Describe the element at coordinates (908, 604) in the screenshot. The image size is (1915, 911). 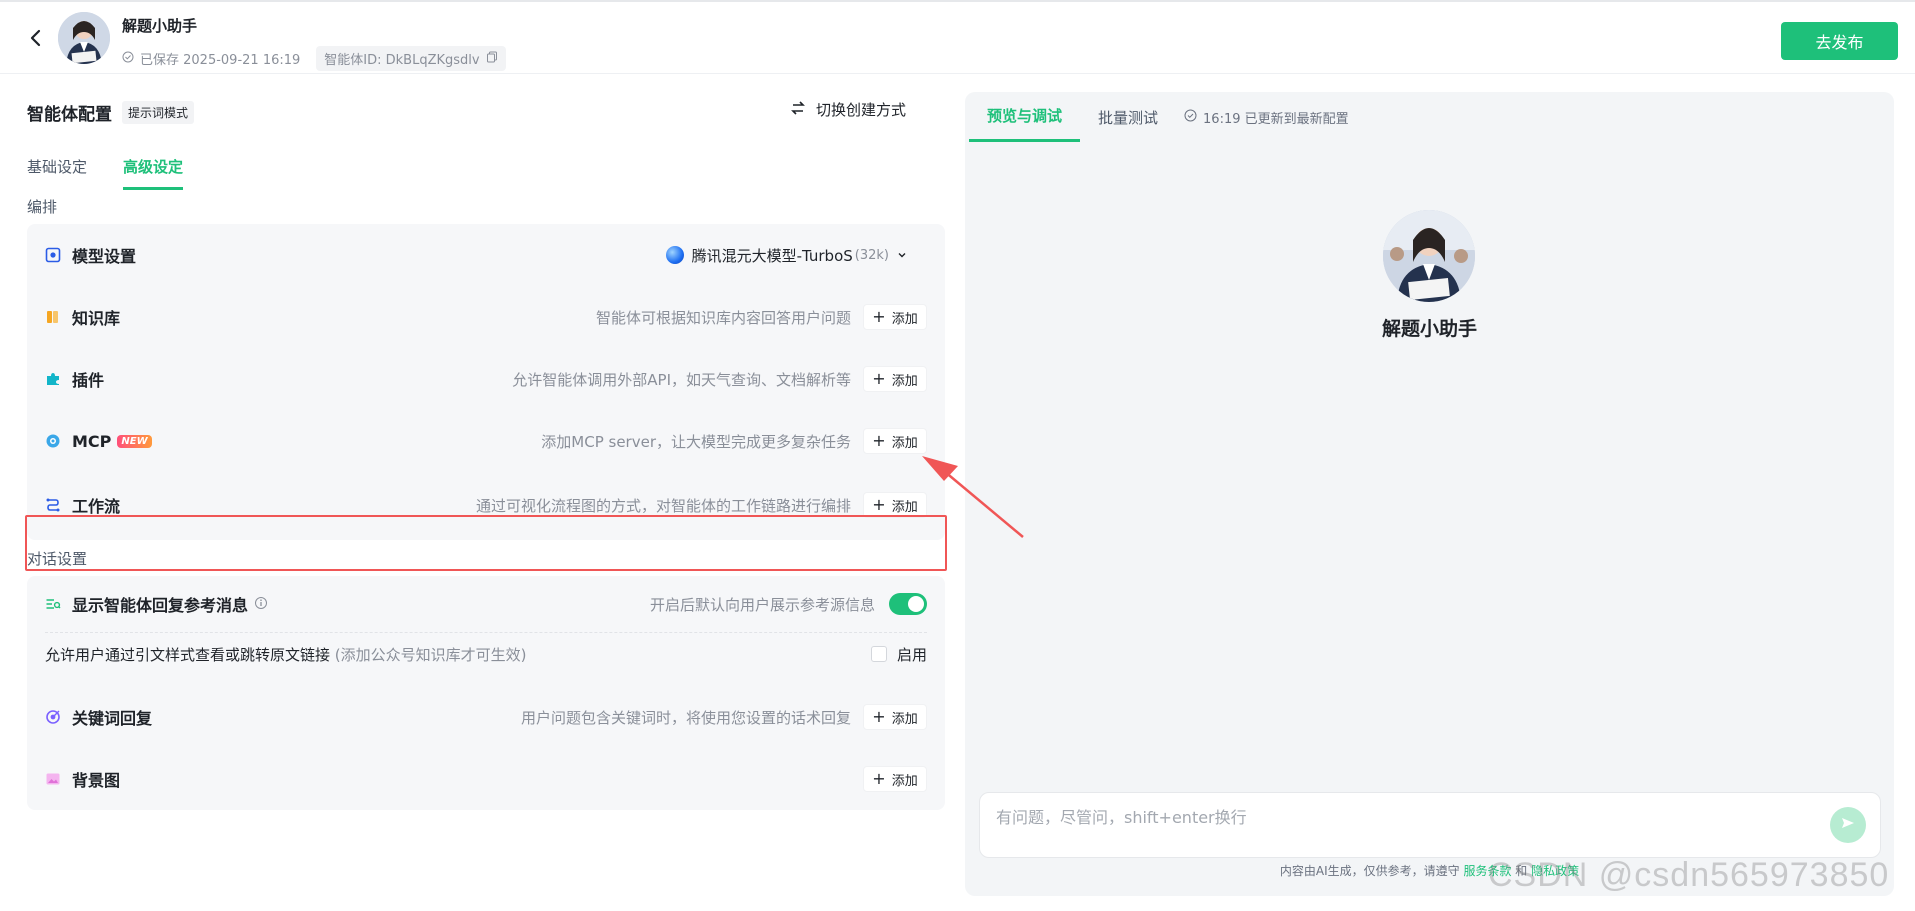
I see `reference-msg-toggle` at that location.